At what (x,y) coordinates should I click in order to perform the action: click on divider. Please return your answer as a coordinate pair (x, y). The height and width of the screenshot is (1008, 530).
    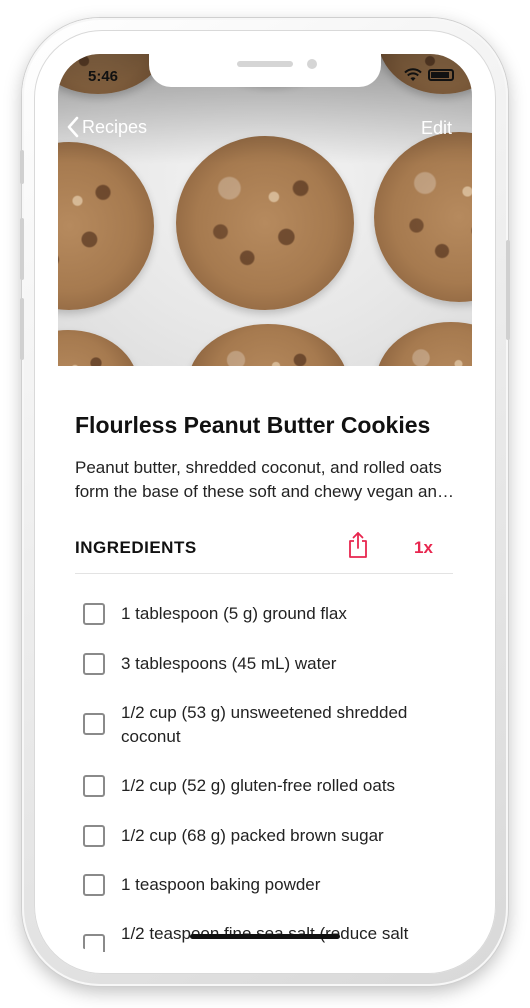
    Looking at the image, I should click on (264, 573).